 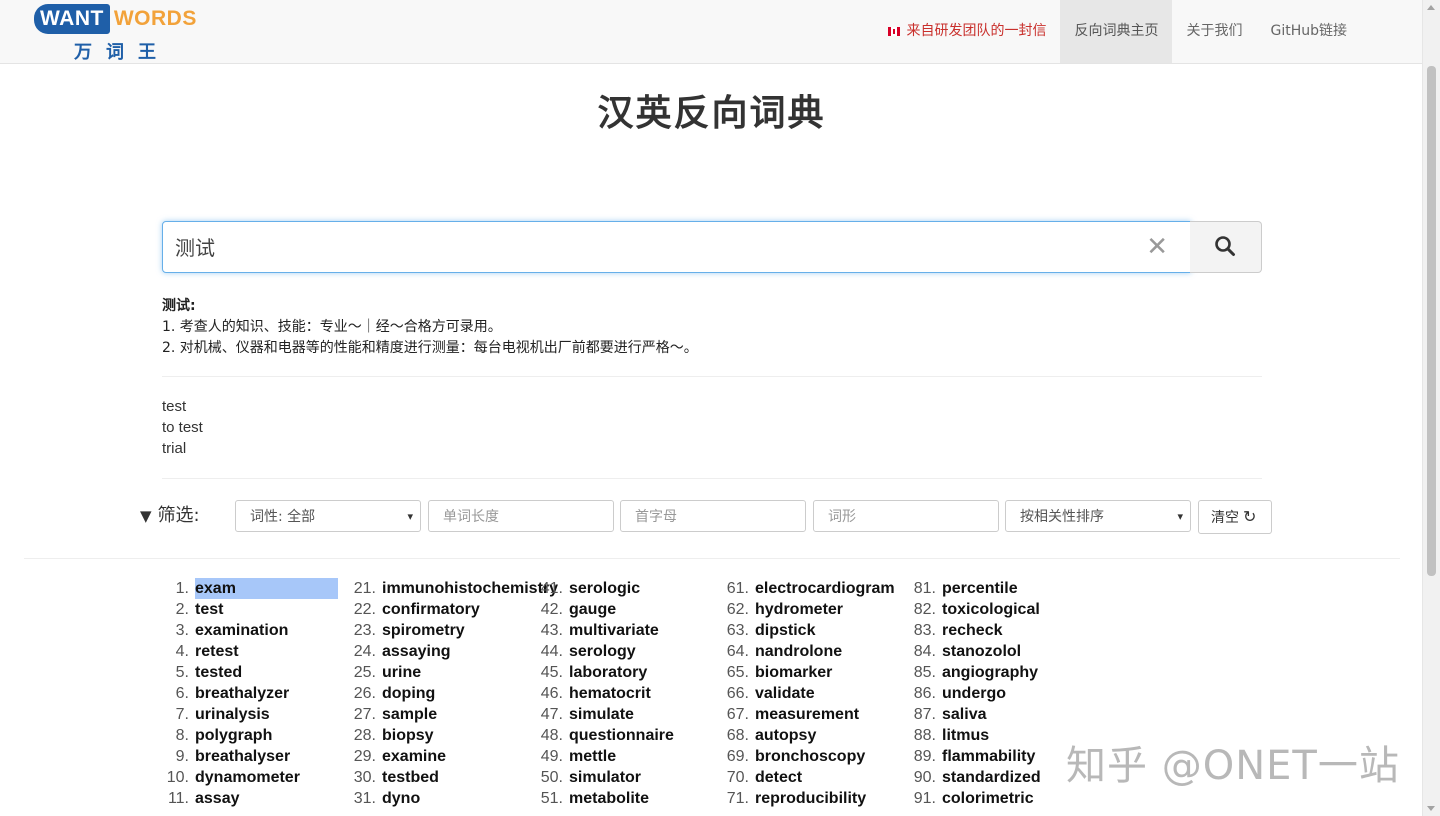 What do you see at coordinates (252, 609) in the screenshot?
I see `result-item: 2. test` at bounding box center [252, 609].